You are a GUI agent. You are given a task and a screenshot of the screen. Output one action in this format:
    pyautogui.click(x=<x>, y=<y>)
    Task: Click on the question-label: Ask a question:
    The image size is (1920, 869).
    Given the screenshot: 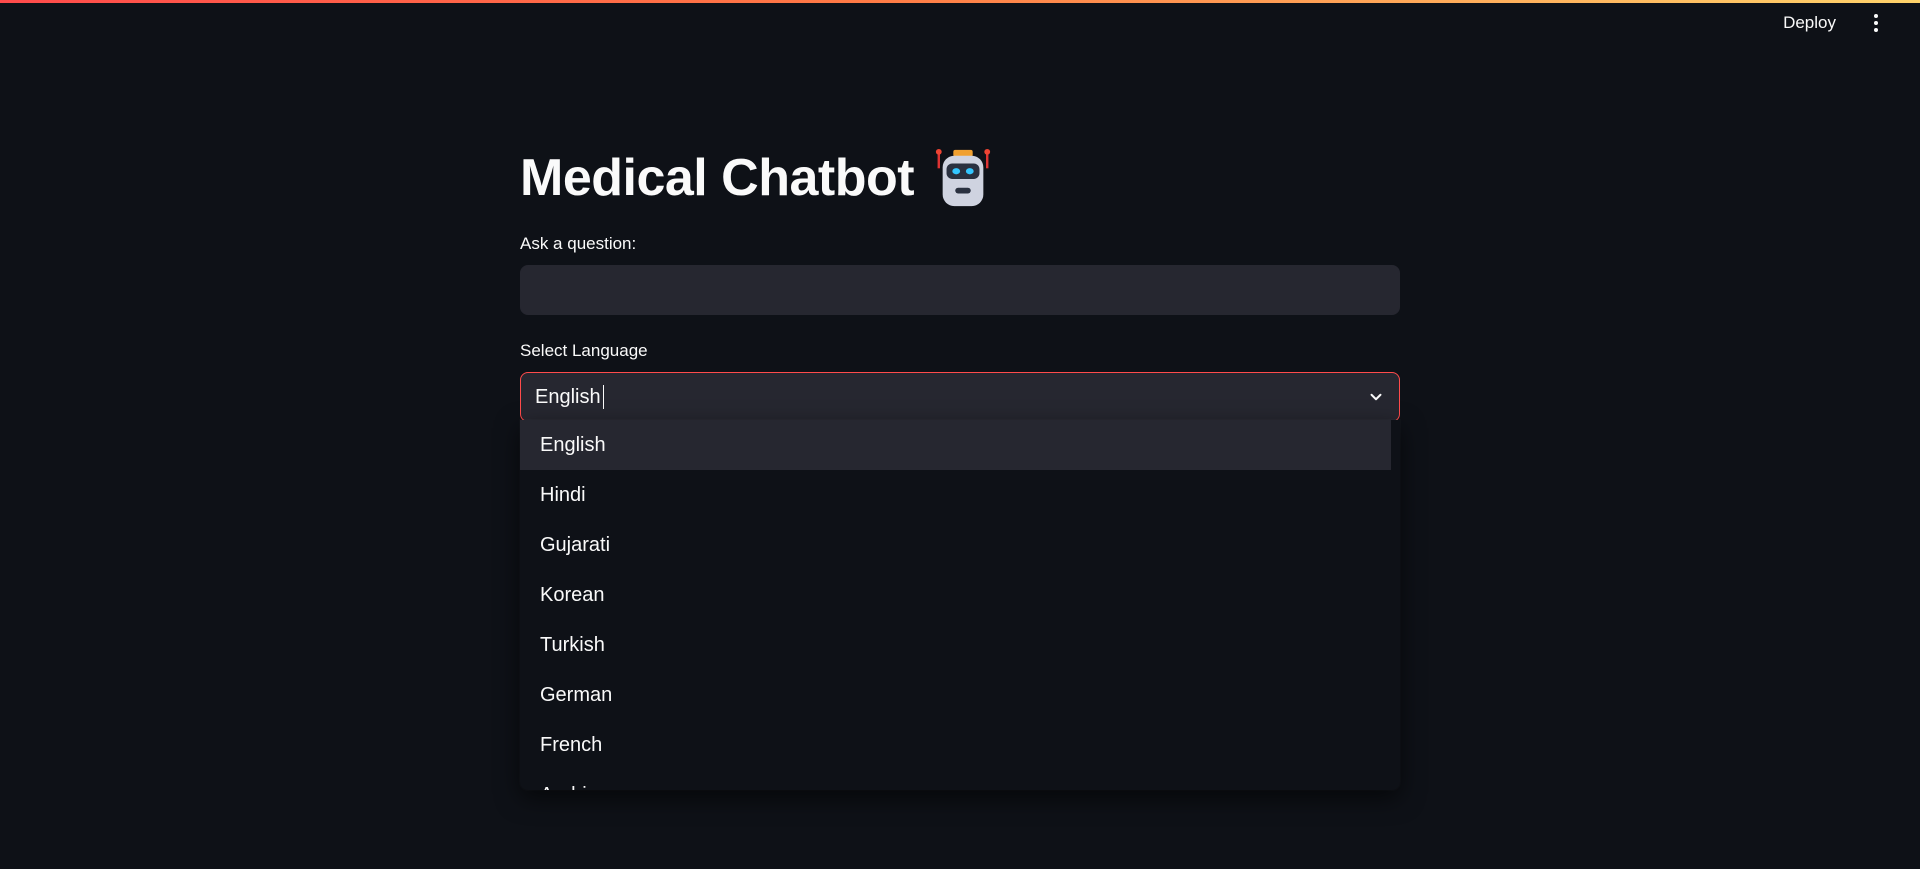 What is the action you would take?
    pyautogui.click(x=578, y=243)
    